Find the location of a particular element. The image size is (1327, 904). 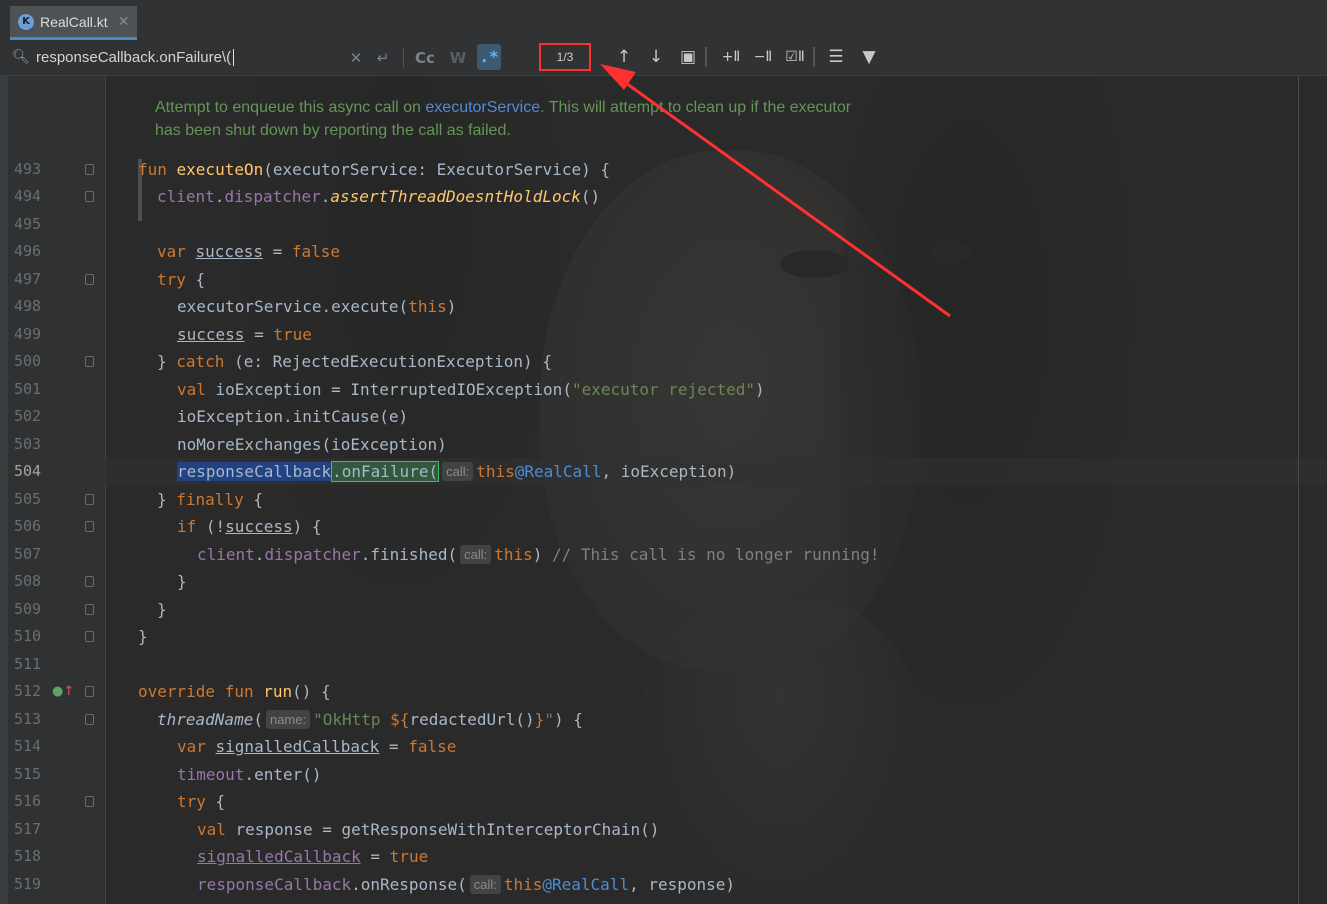

new-line-icon: ↵ is located at coordinates (383, 58).